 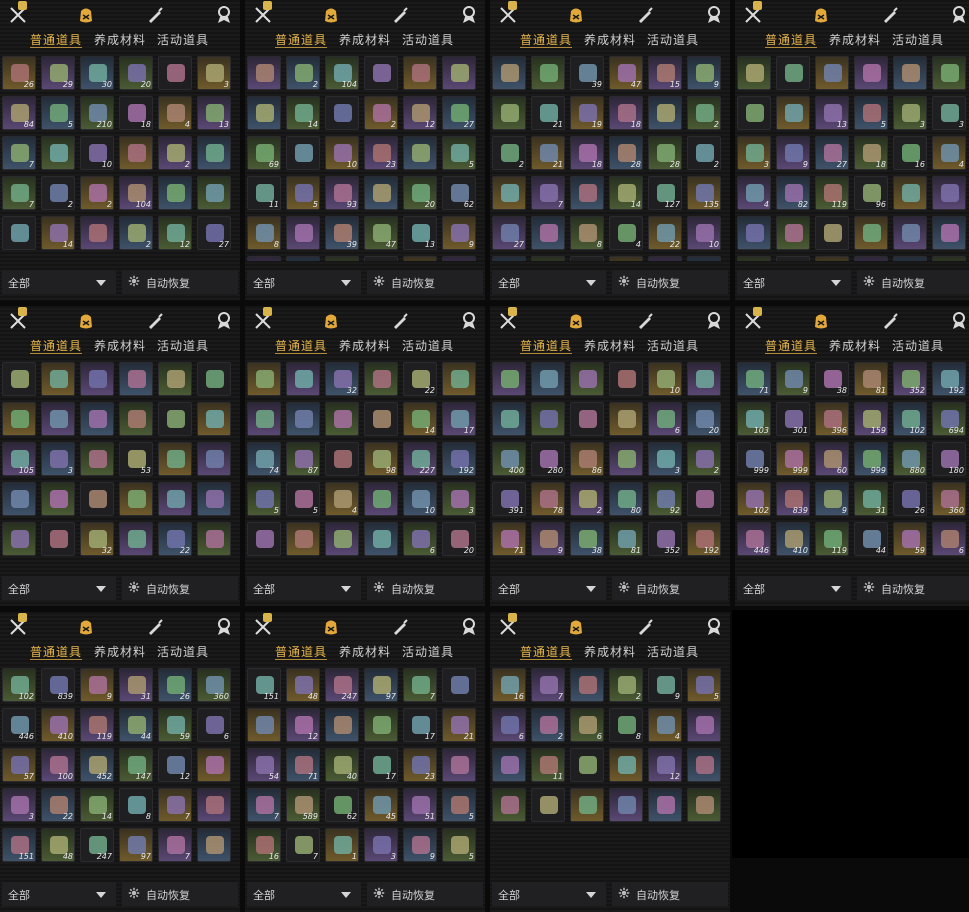 What do you see at coordinates (704, 233) in the screenshot?
I see `item-slot: 10` at bounding box center [704, 233].